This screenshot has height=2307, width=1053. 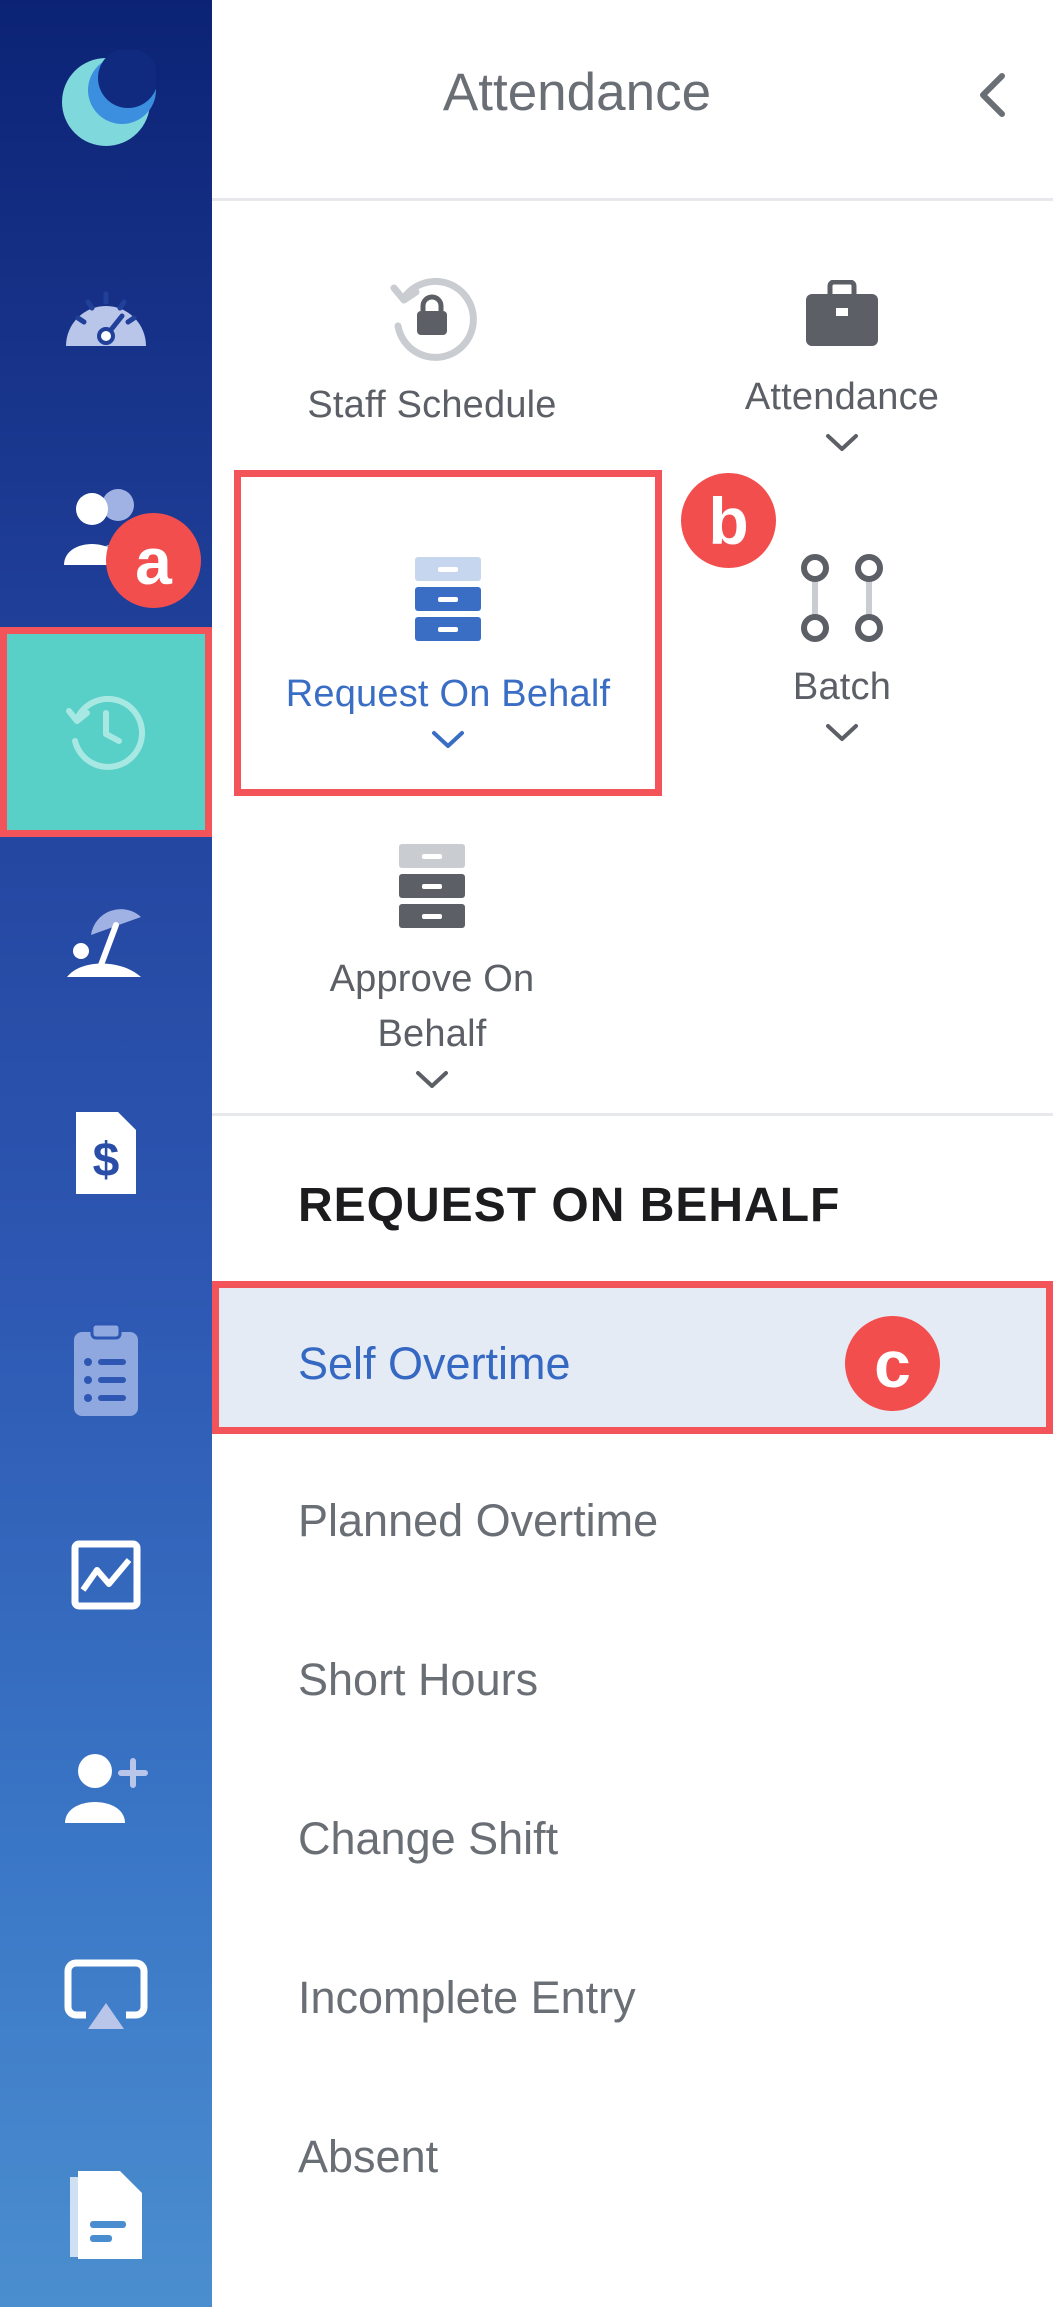 What do you see at coordinates (106, 315) in the screenshot?
I see `dashboard-gauge-icon` at bounding box center [106, 315].